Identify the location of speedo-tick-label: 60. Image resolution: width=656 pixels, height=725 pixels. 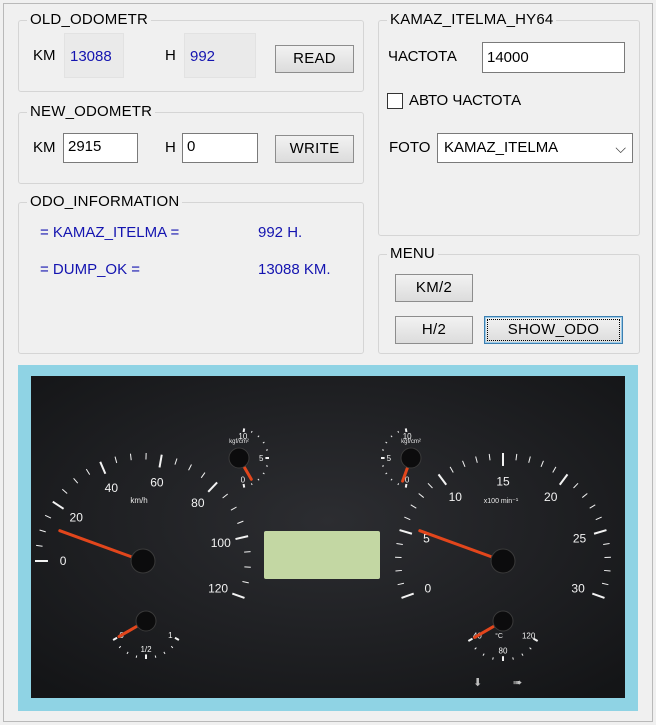
(157, 482).